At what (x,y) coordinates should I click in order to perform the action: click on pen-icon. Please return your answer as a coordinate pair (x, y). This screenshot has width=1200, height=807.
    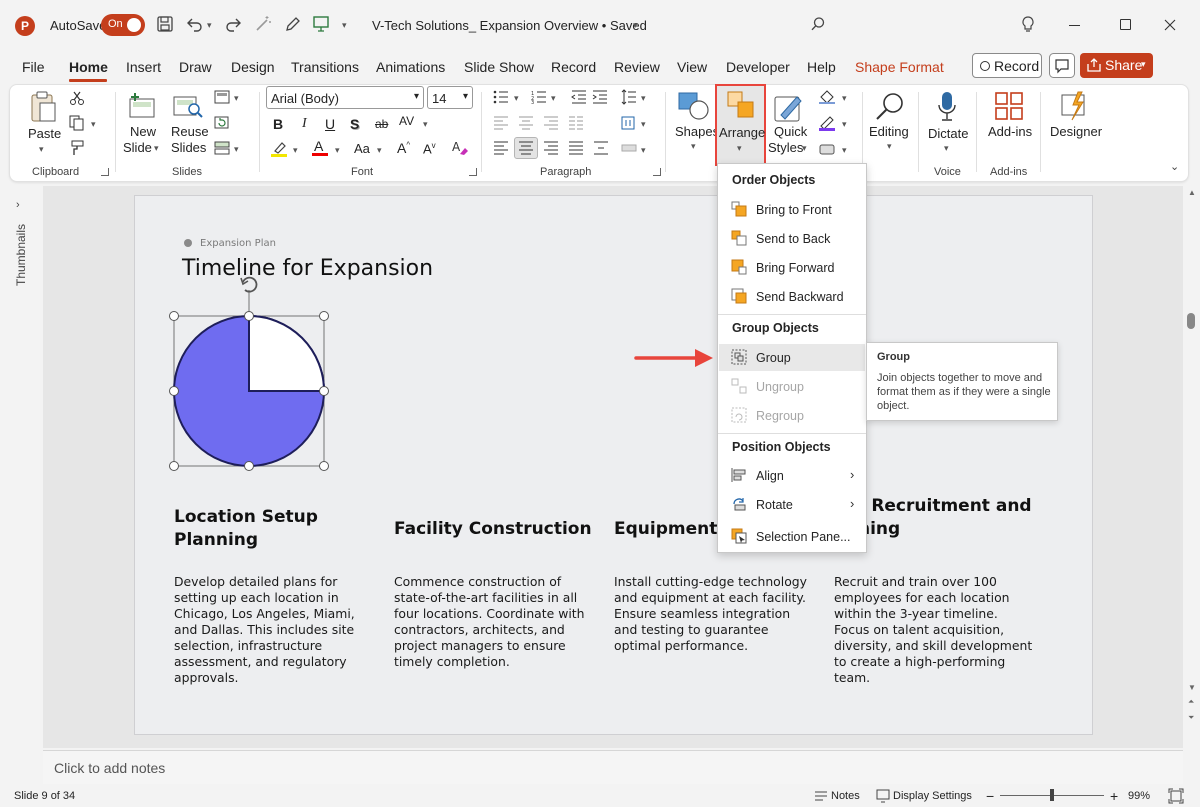
    Looking at the image, I should click on (293, 24).